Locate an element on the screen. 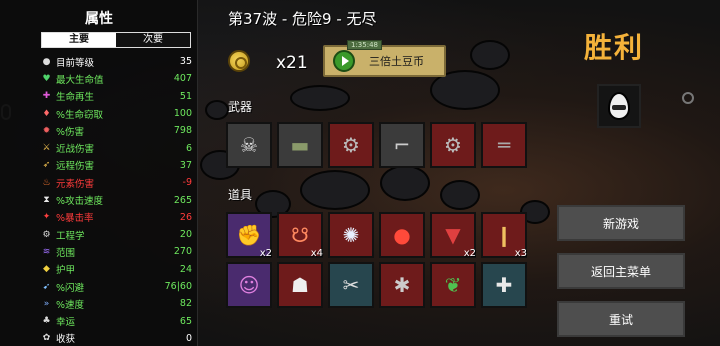 The width and height of the screenshot is (720, 346). ghost-icon: ☗ is located at coordinates (300, 285).